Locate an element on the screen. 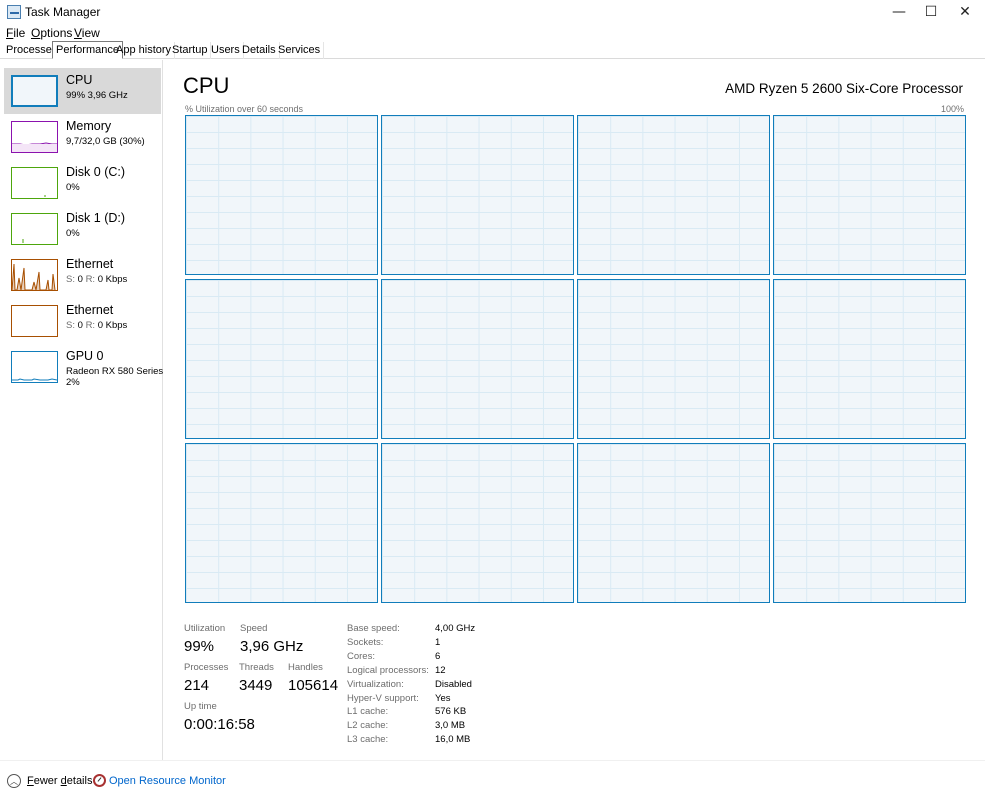  spec-label: Sockets: is located at coordinates (365, 642).